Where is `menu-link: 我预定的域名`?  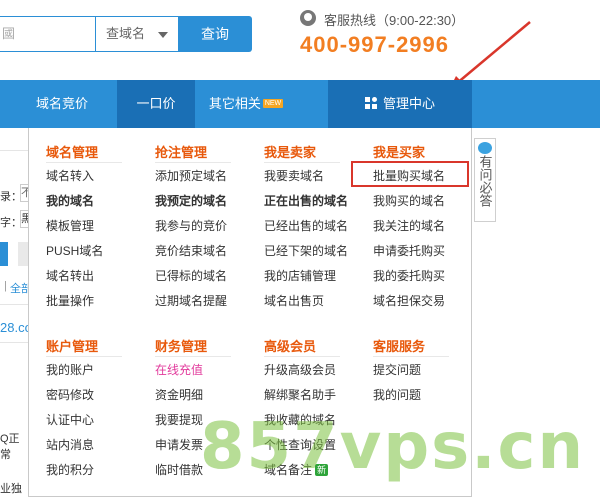
menu-link: 我预定的域名 is located at coordinates (209, 201).